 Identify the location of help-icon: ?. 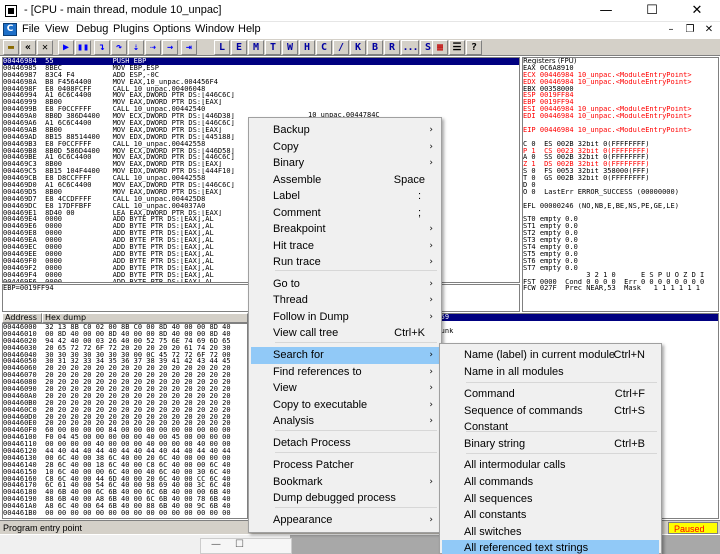
(474, 47).